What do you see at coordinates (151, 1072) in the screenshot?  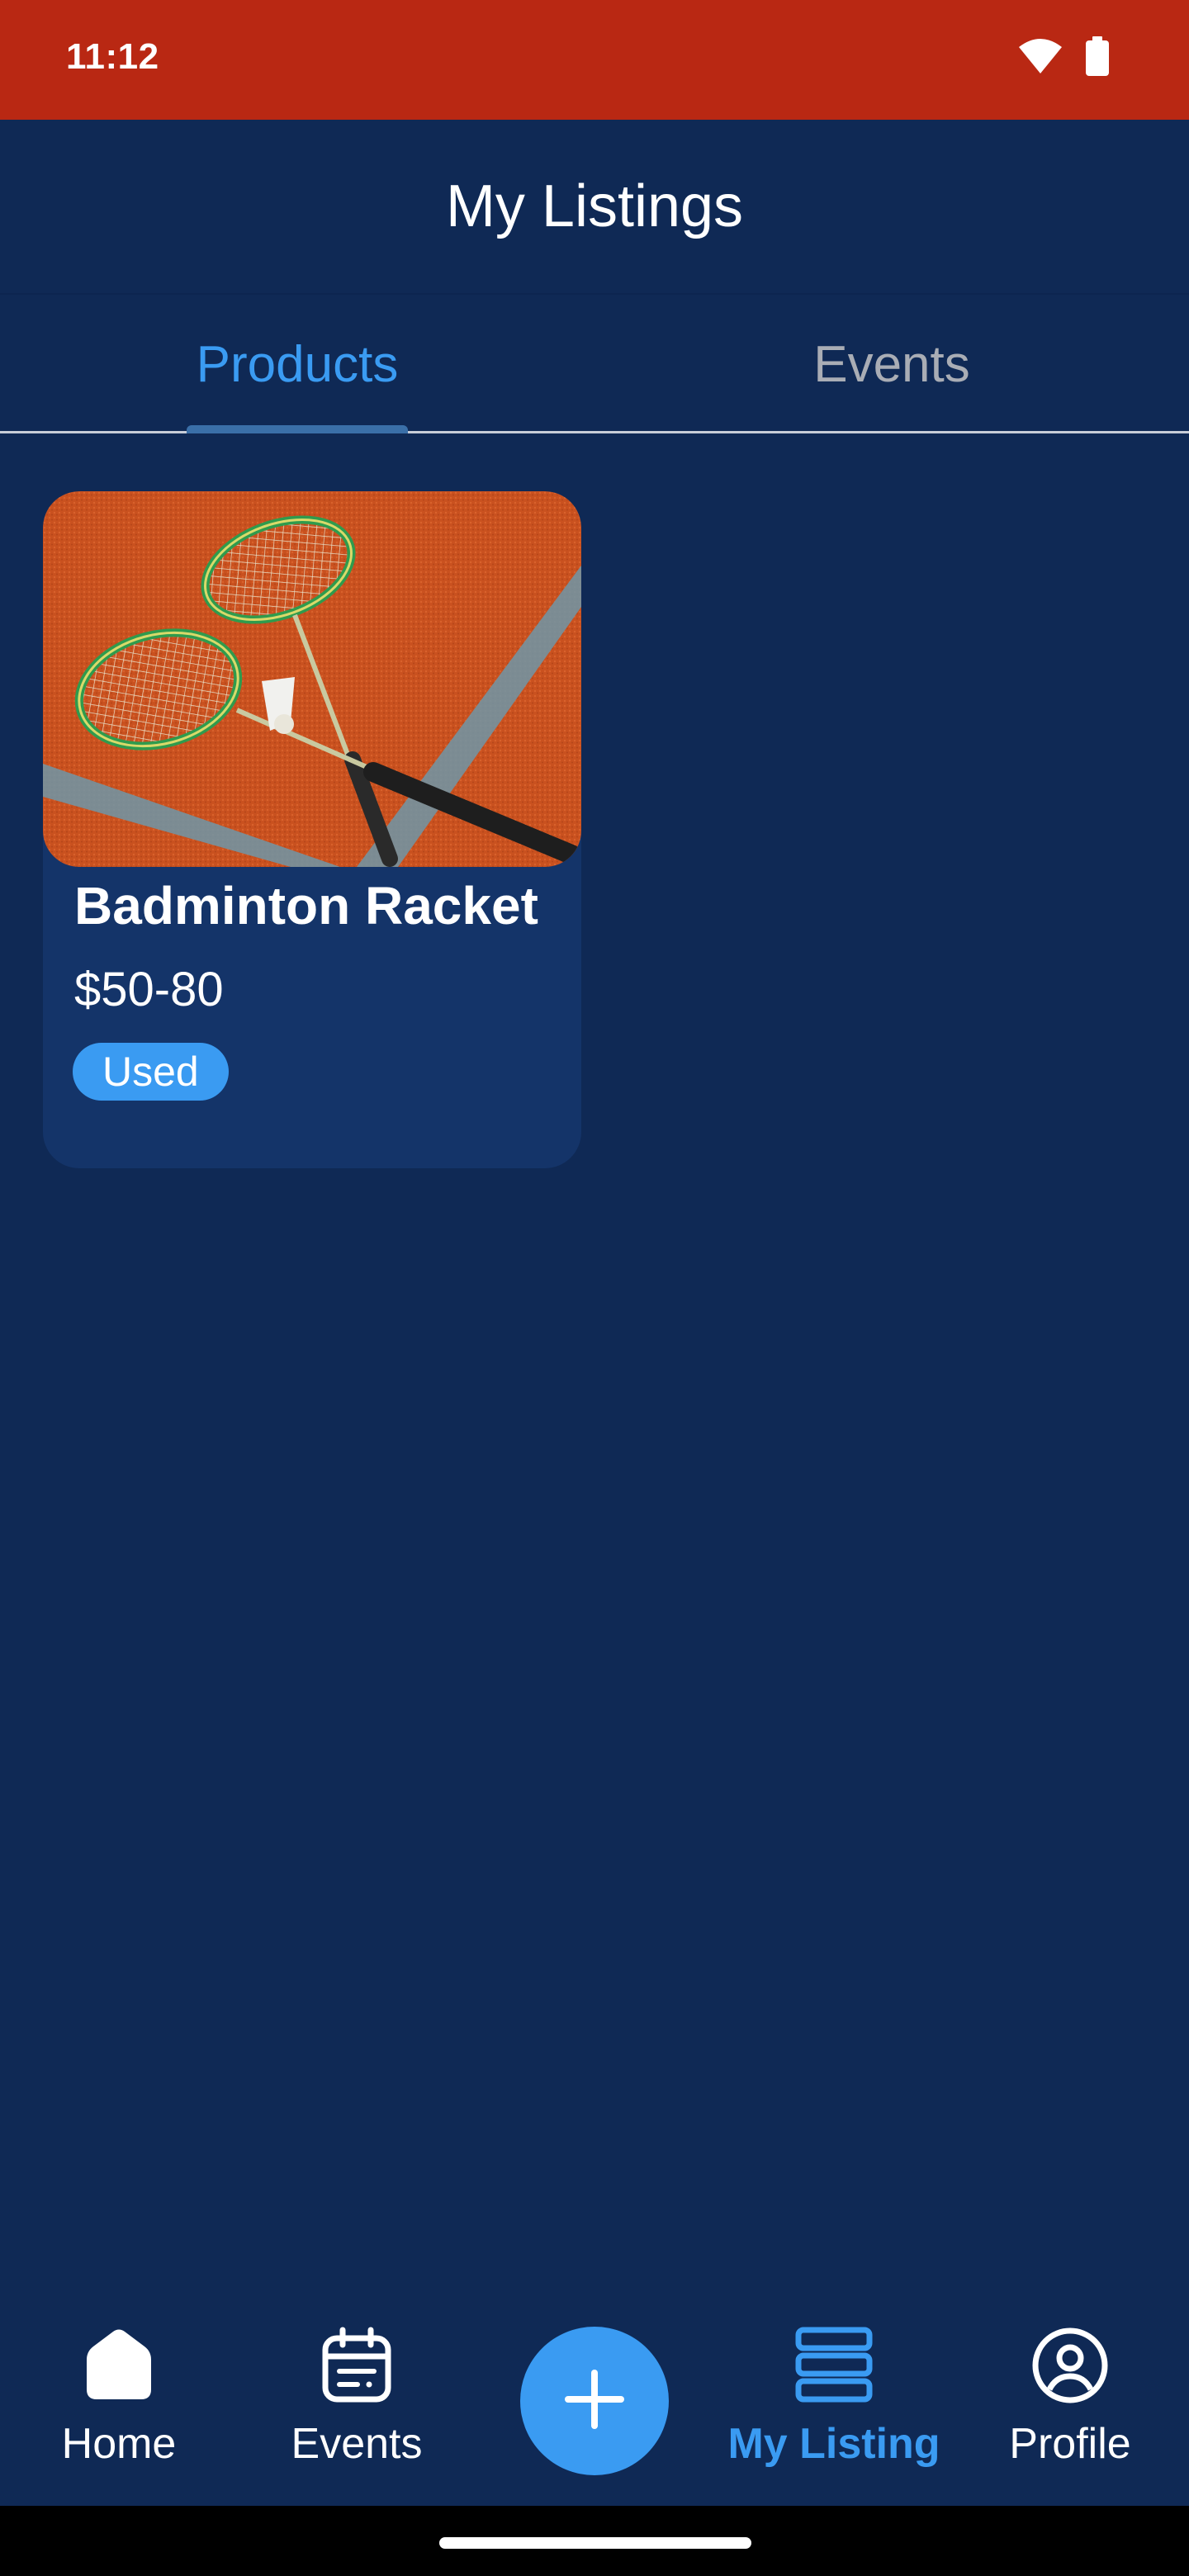 I see `condition-badge: Used` at bounding box center [151, 1072].